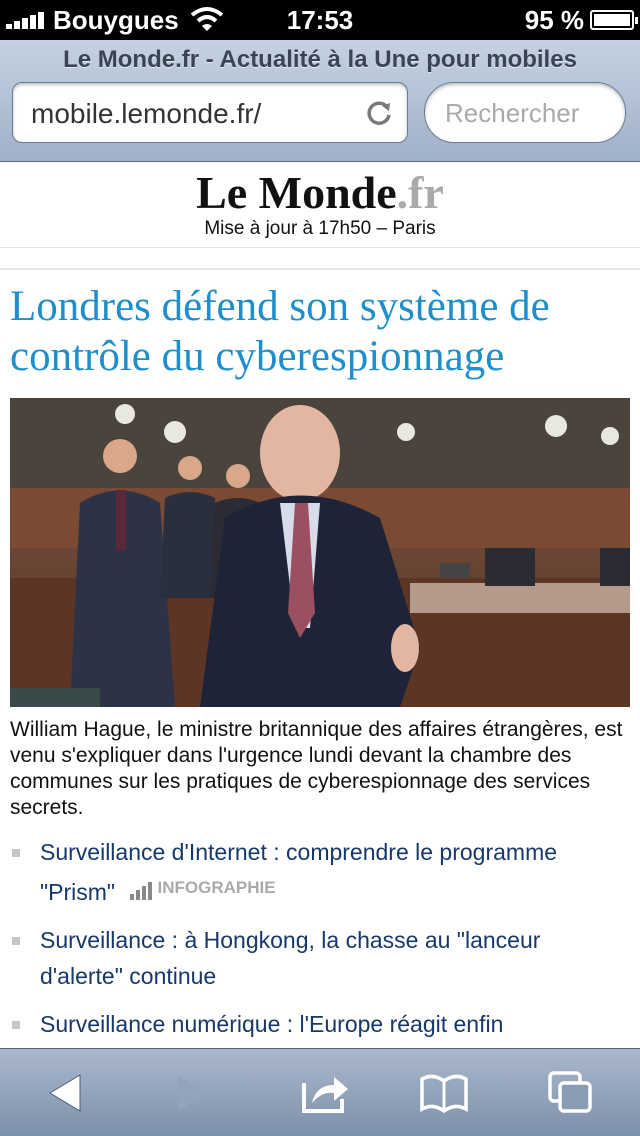 The width and height of the screenshot is (640, 1136). I want to click on search-field, so click(525, 112).